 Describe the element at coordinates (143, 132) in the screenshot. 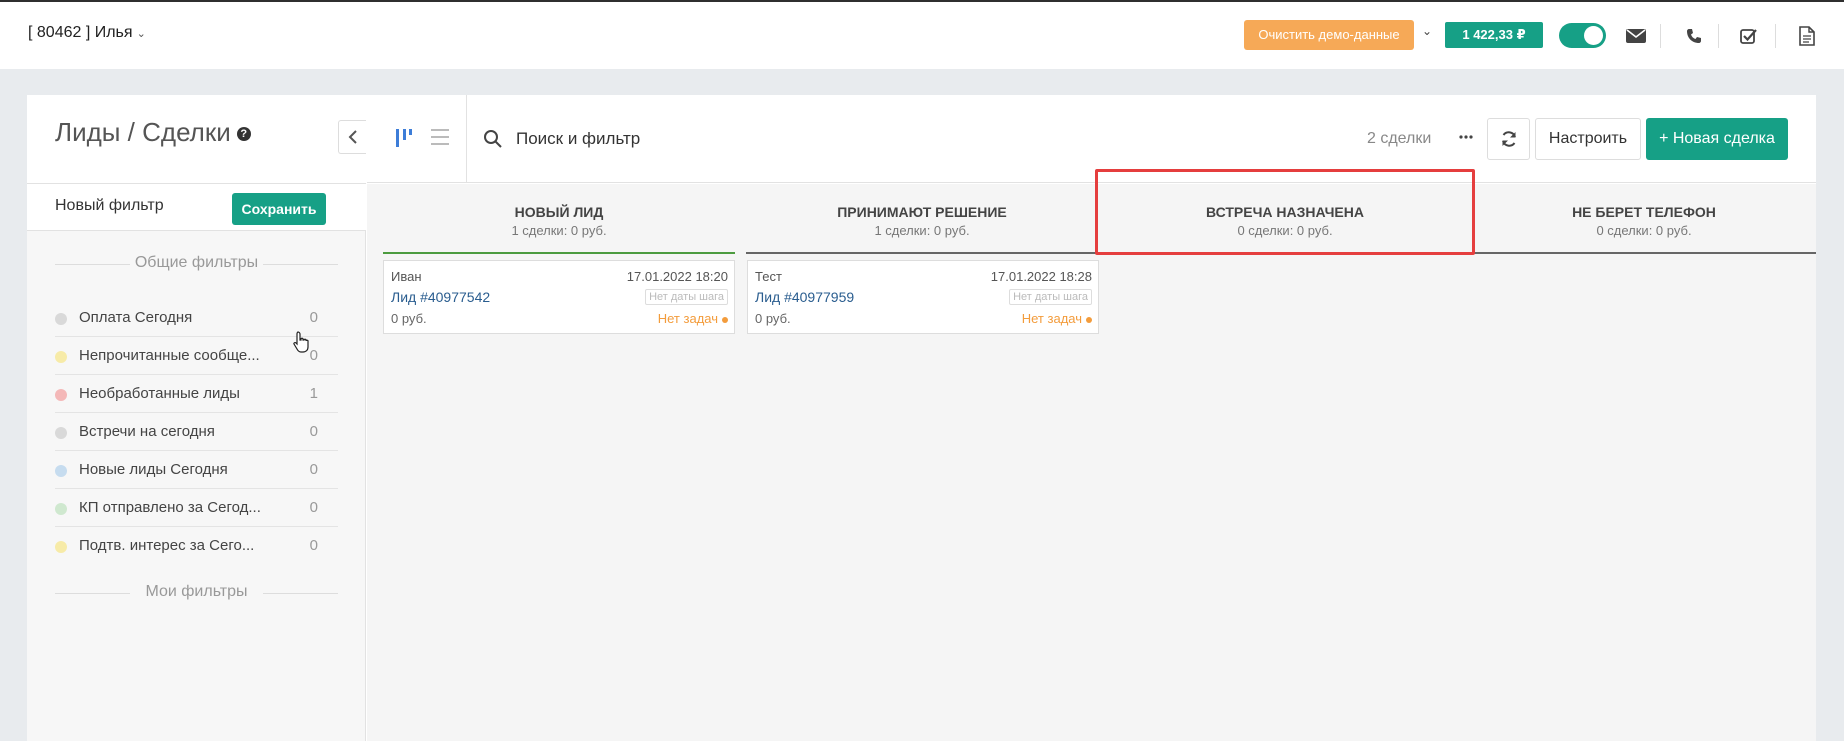

I see `page-title-text: Лиды / Сделки` at that location.